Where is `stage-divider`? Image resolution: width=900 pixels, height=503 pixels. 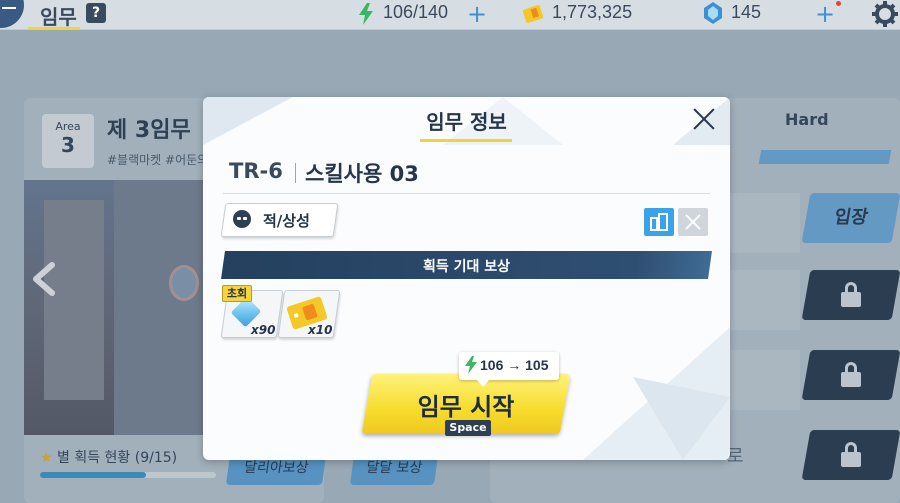 stage-divider is located at coordinates (295, 173).